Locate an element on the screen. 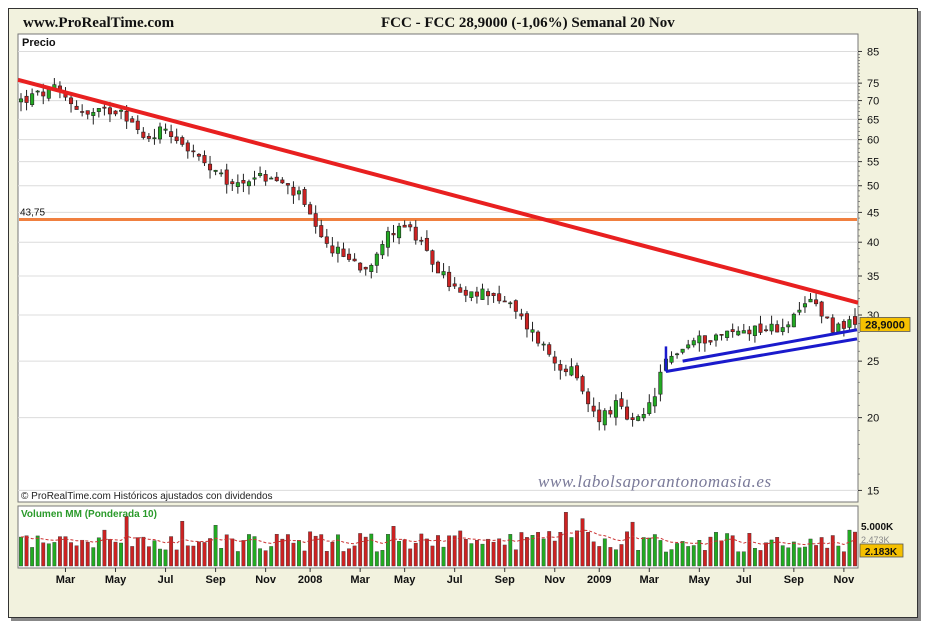 This screenshot has width=926, height=626. last-price-tag: 28,9000 is located at coordinates (885, 324).